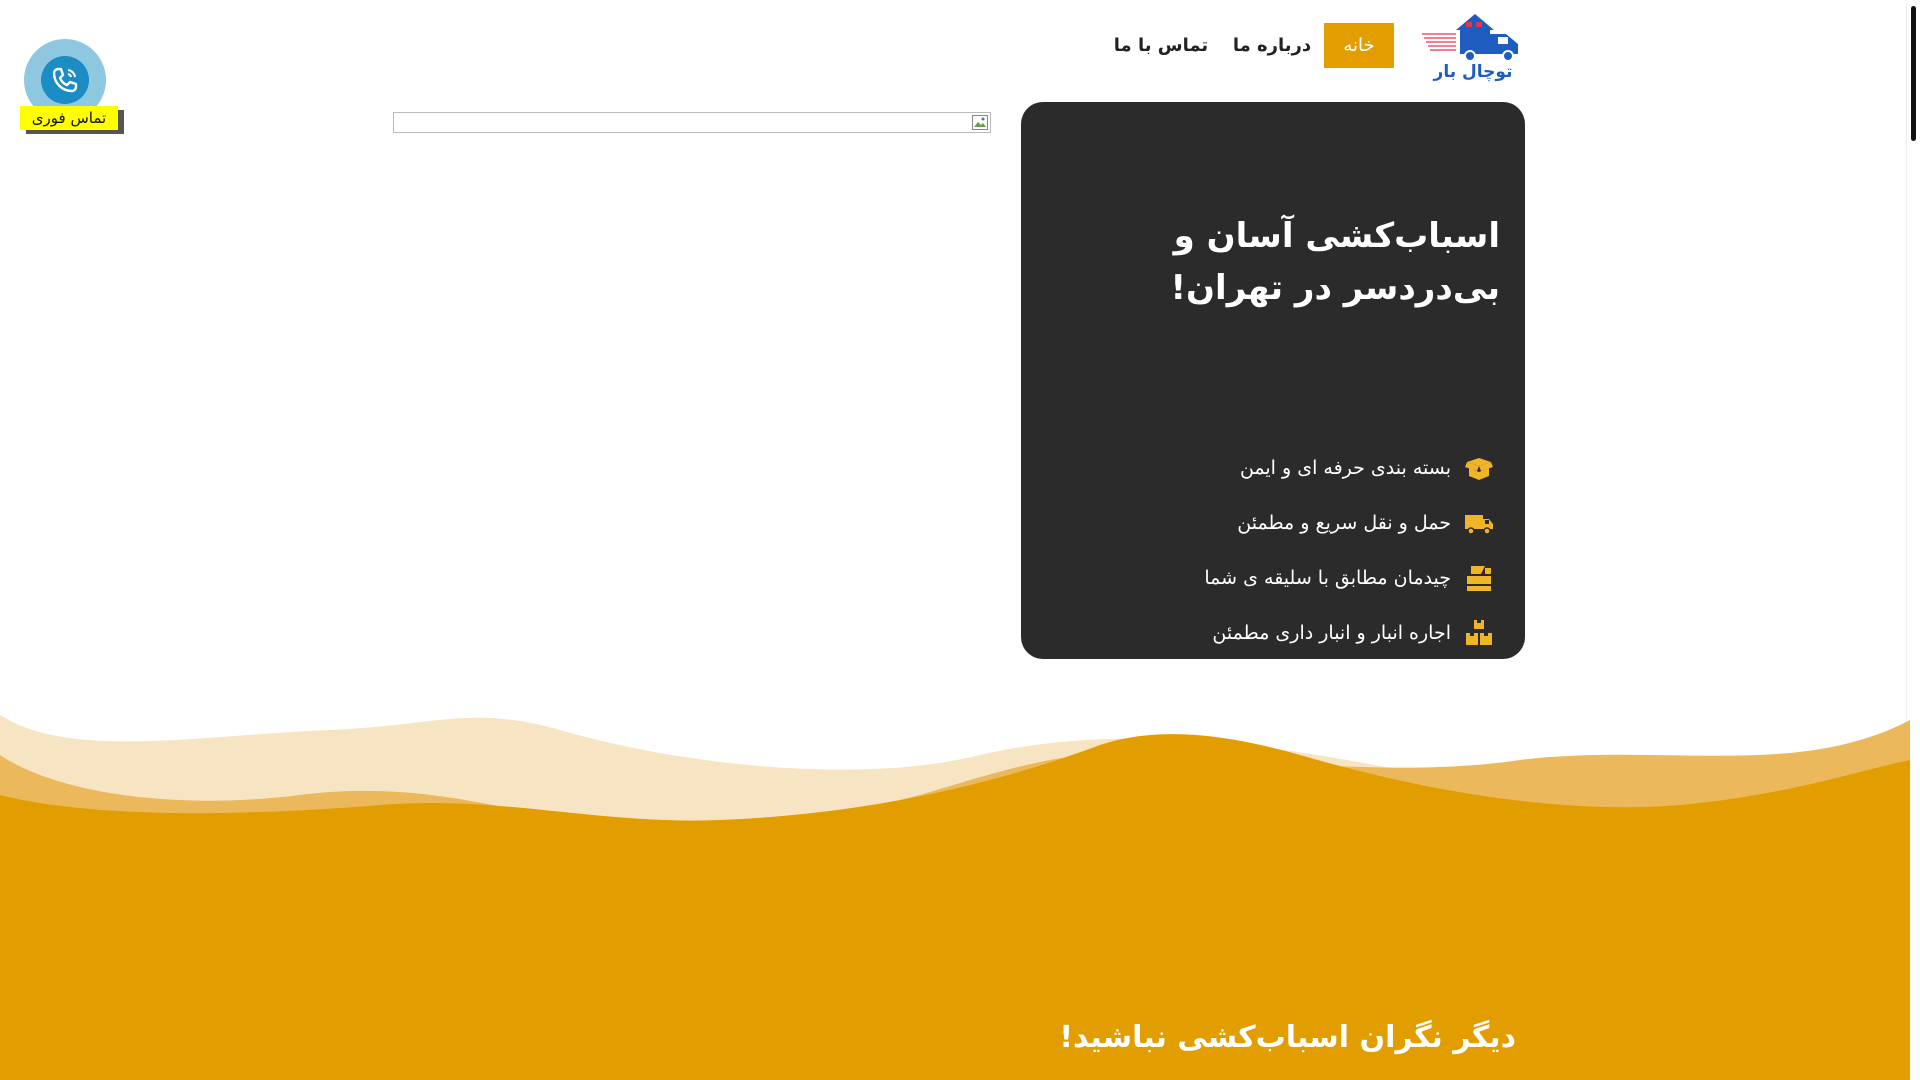 The width and height of the screenshot is (1920, 1080). Describe the element at coordinates (1287, 1037) in the screenshot. I see `section-title: دیگر نگران اسباب‌کشی نباشید!` at that location.